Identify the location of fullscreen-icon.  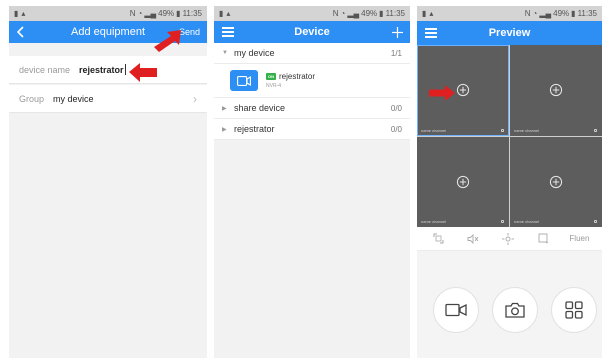
(438, 238).